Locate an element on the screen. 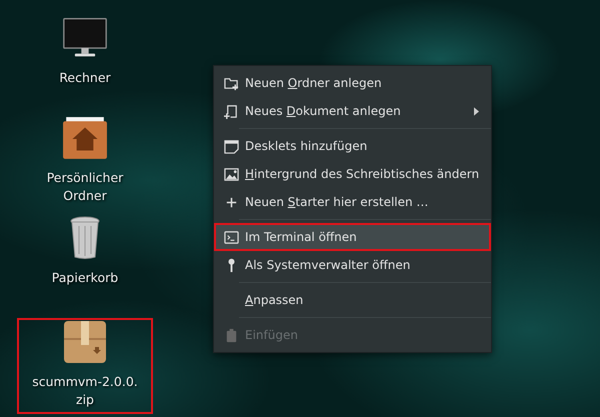 This screenshot has height=417, width=600. folder-plus-icon is located at coordinates (231, 83).